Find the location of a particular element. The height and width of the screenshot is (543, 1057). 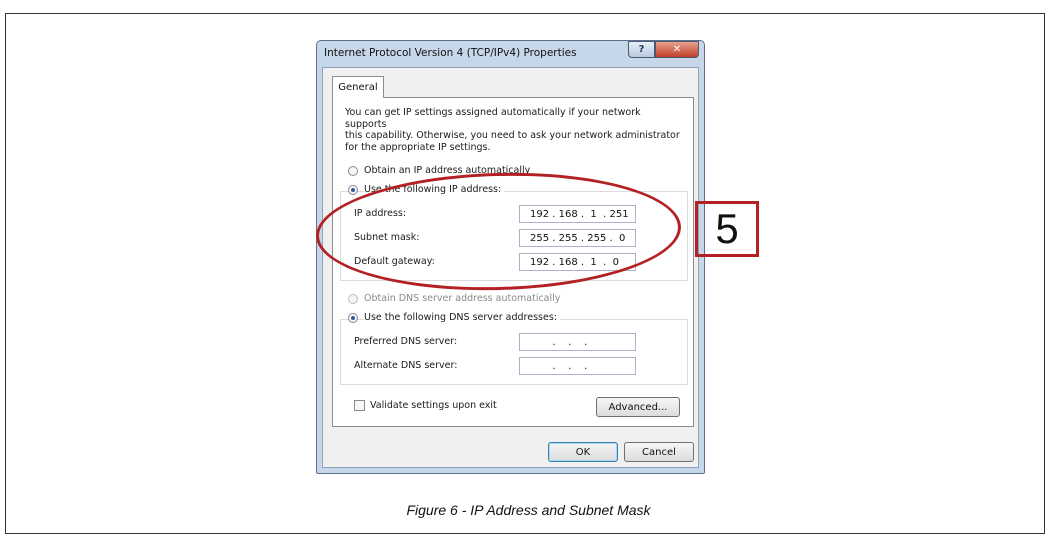

preferred-dns-label: Preferred DNS server: is located at coordinates (406, 341).